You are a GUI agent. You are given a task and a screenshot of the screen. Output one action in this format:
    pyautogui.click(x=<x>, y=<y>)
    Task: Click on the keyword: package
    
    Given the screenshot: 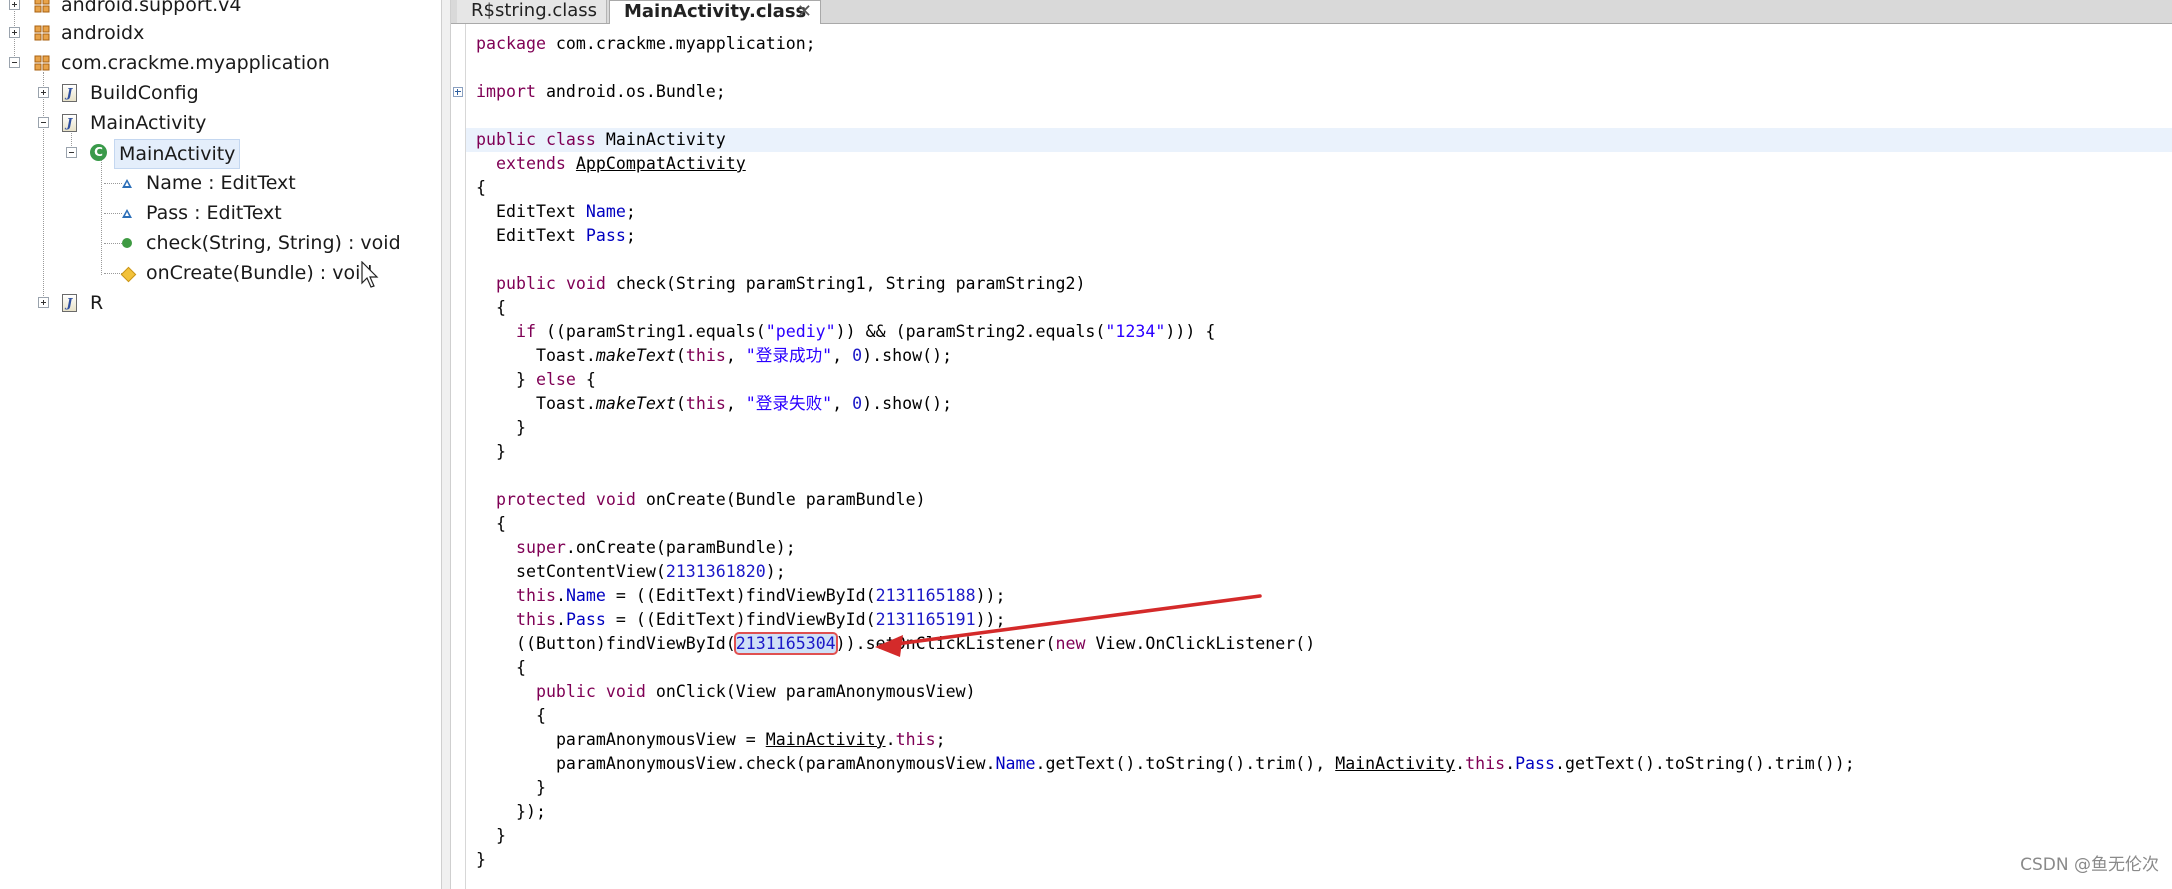 What is the action you would take?
    pyautogui.click(x=511, y=43)
    